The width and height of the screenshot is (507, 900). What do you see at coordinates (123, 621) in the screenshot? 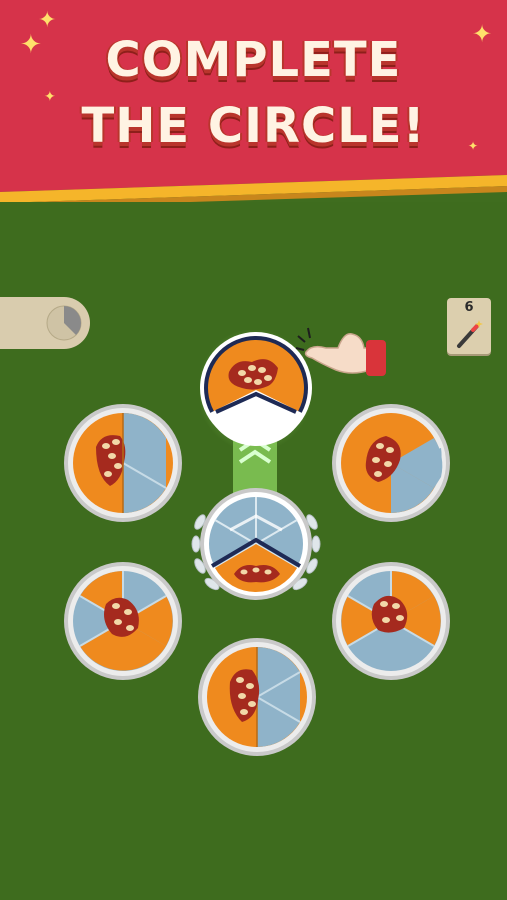
I see `pie-plate-lower-left` at bounding box center [123, 621].